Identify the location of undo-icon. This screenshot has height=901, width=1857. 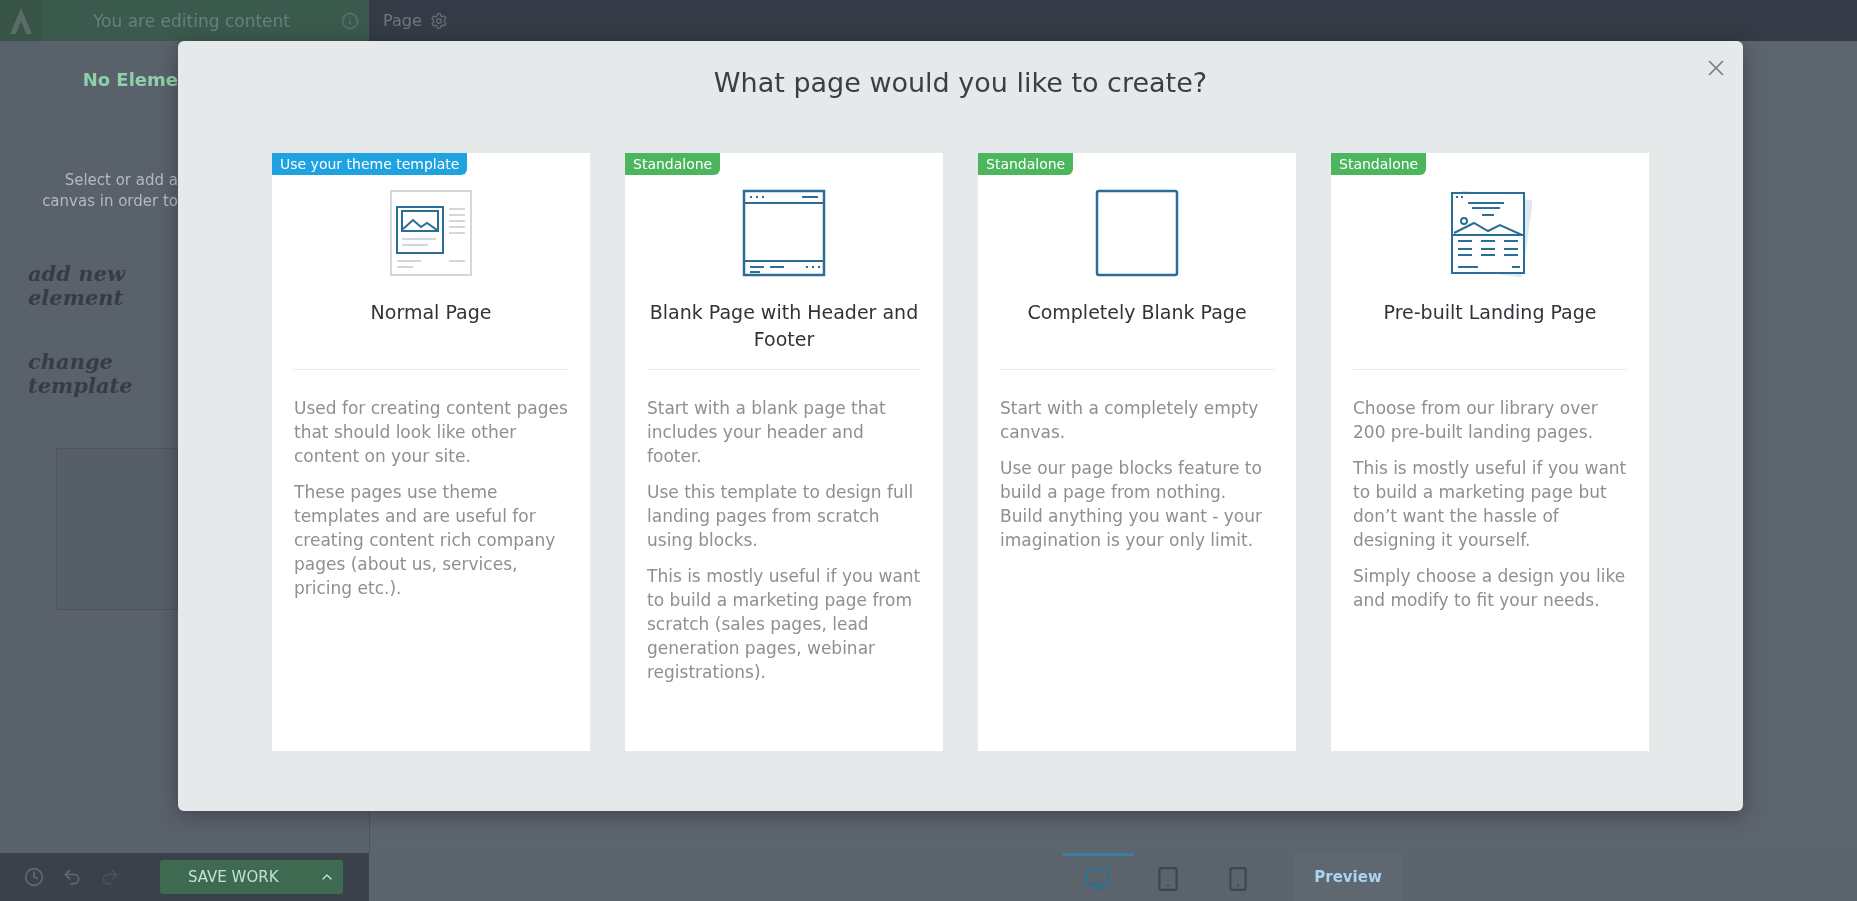
(72, 877).